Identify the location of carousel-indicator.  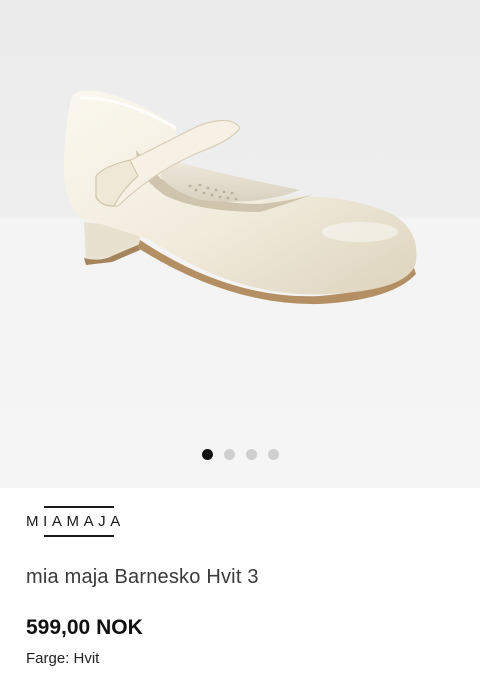
(240, 456).